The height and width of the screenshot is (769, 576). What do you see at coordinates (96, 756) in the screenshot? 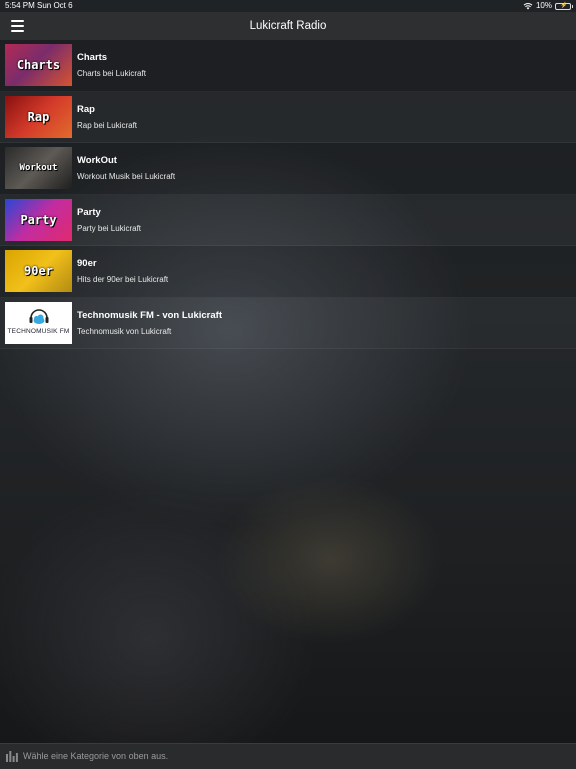
I see `player-status-text: Wähle eine Kategorie von oben aus.` at bounding box center [96, 756].